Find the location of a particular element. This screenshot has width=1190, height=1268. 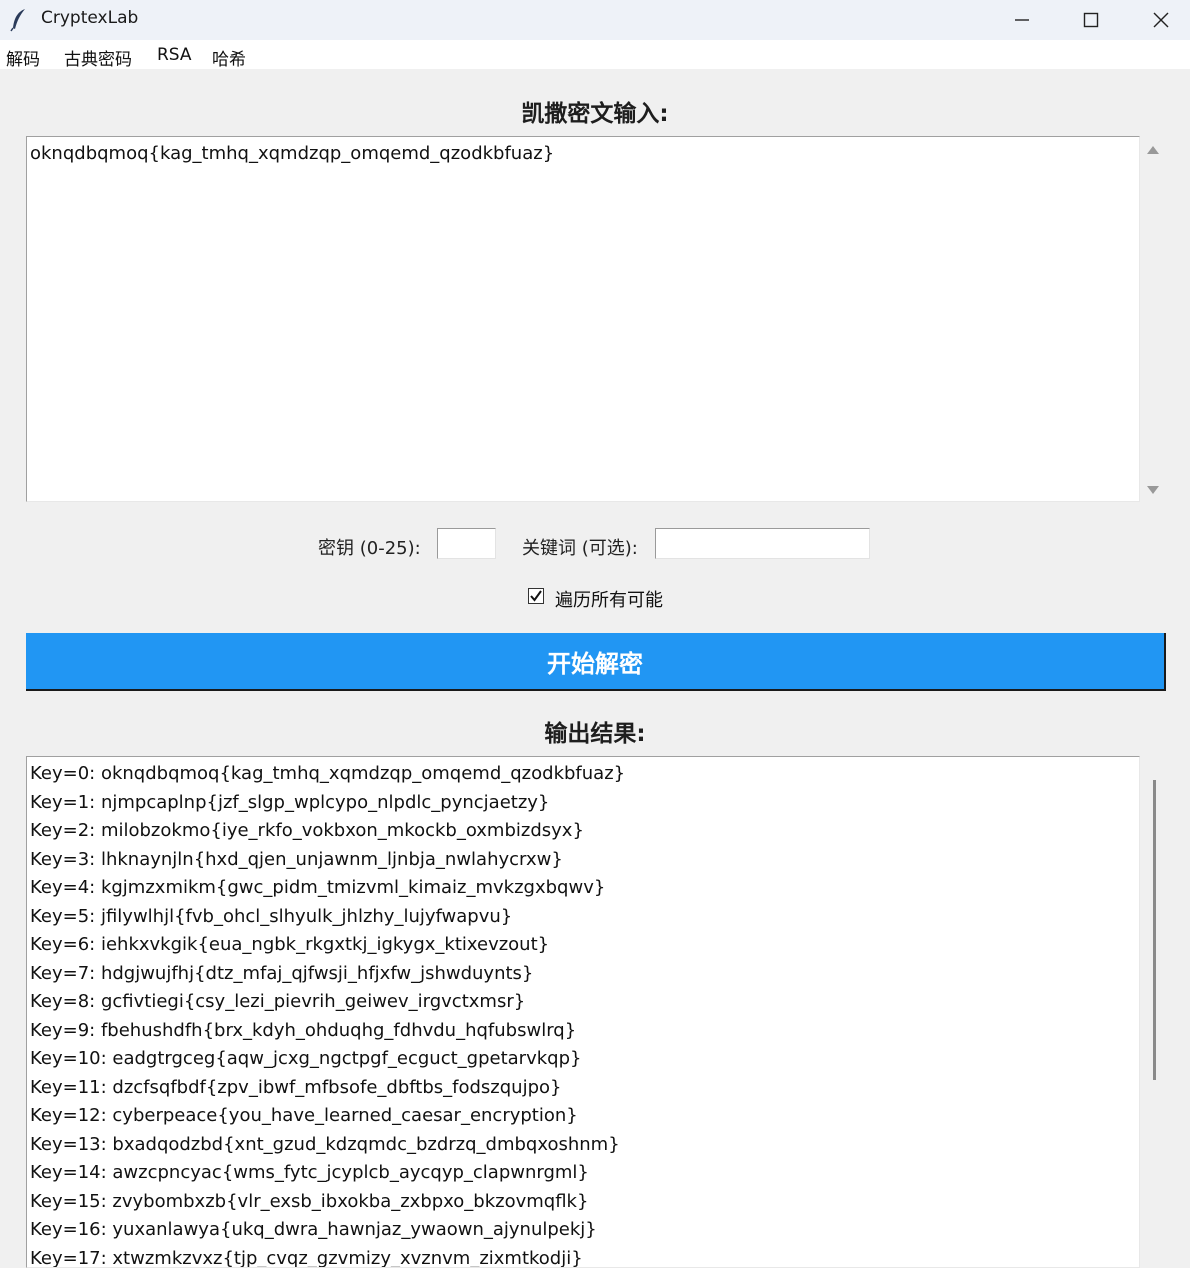

menu-rsa: RSA is located at coordinates (174, 55).